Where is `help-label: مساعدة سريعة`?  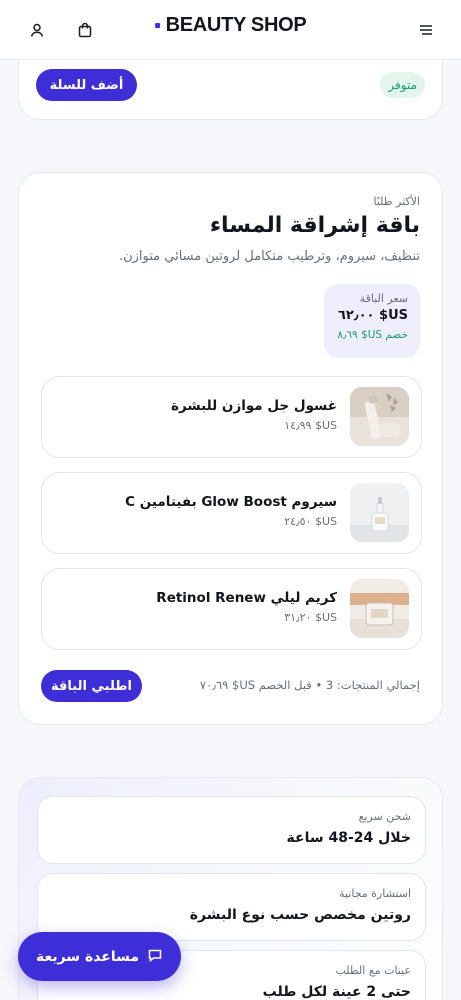 help-label: مساعدة سريعة is located at coordinates (87, 956).